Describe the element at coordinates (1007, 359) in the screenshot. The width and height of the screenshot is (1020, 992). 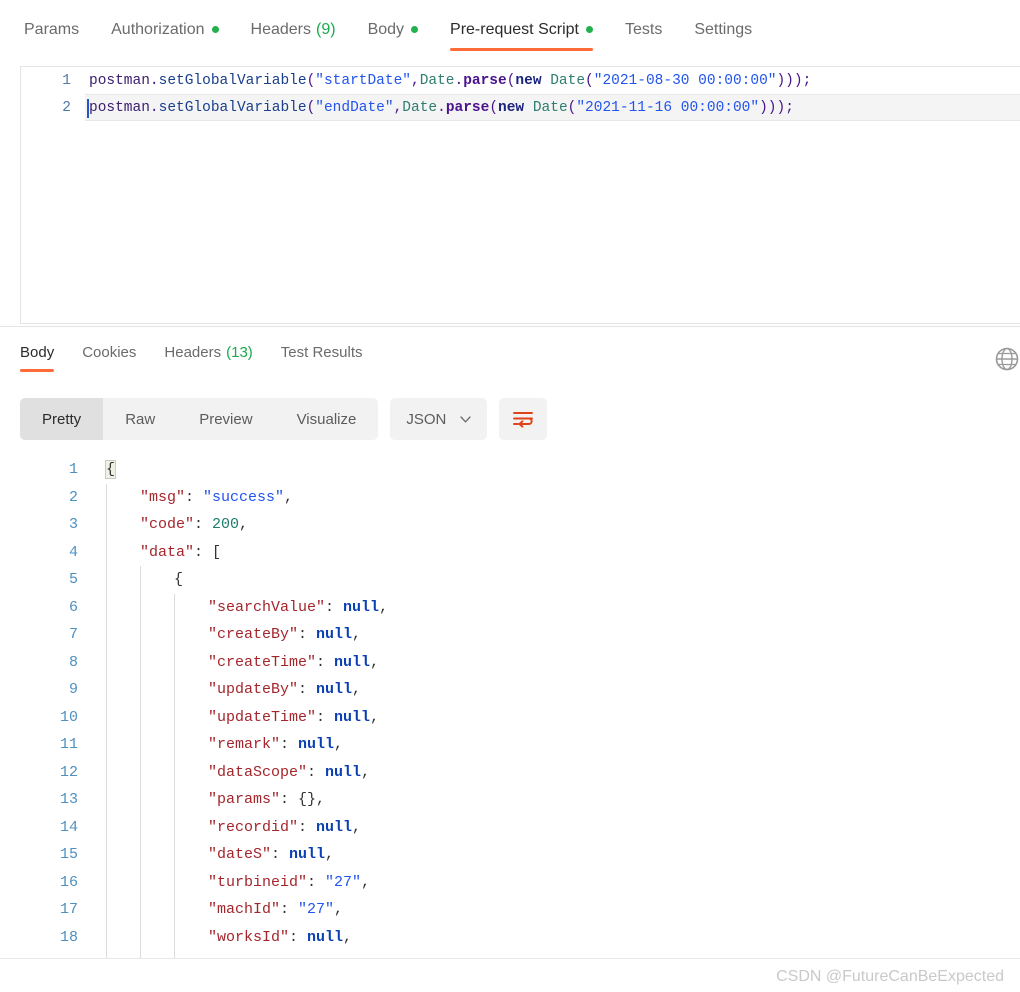
I see `globe-icon` at that location.